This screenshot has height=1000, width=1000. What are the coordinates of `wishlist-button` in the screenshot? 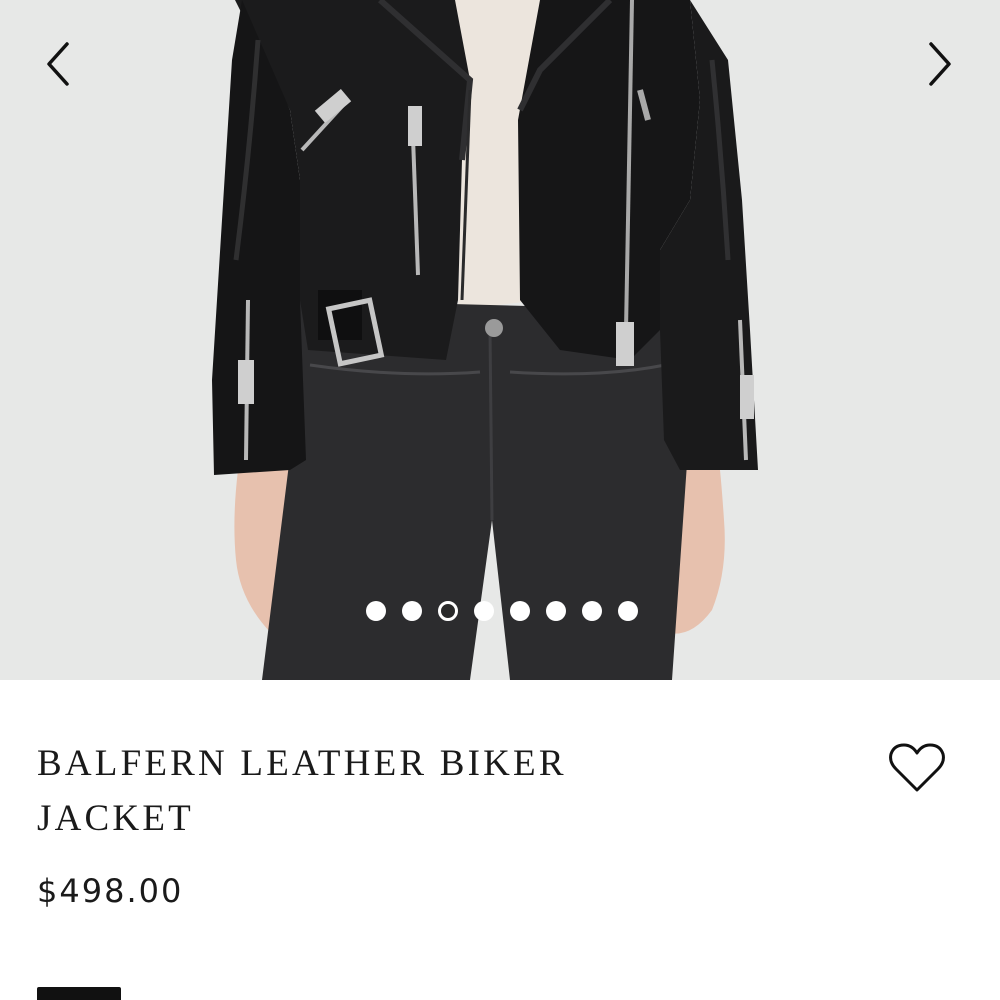 It's located at (917, 768).